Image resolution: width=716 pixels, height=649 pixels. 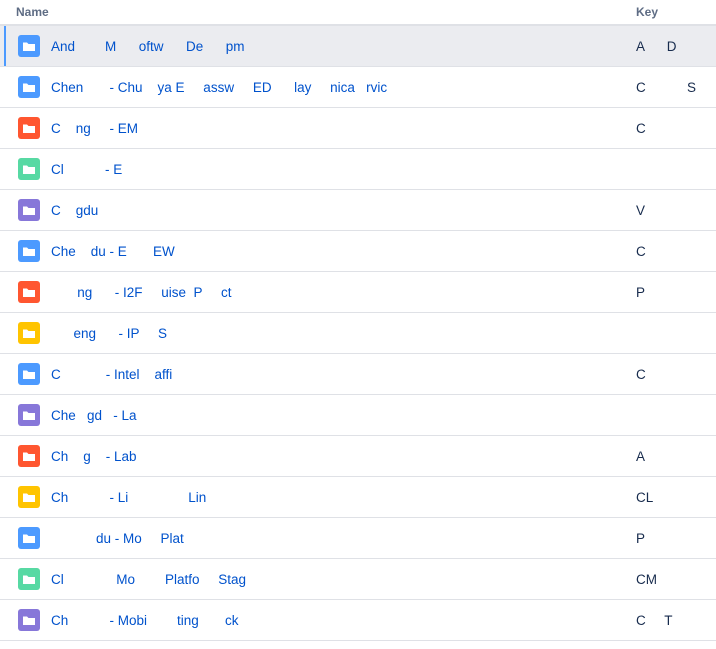 What do you see at coordinates (310, 128) in the screenshot?
I see `project-name-cell: C ng - EM` at bounding box center [310, 128].